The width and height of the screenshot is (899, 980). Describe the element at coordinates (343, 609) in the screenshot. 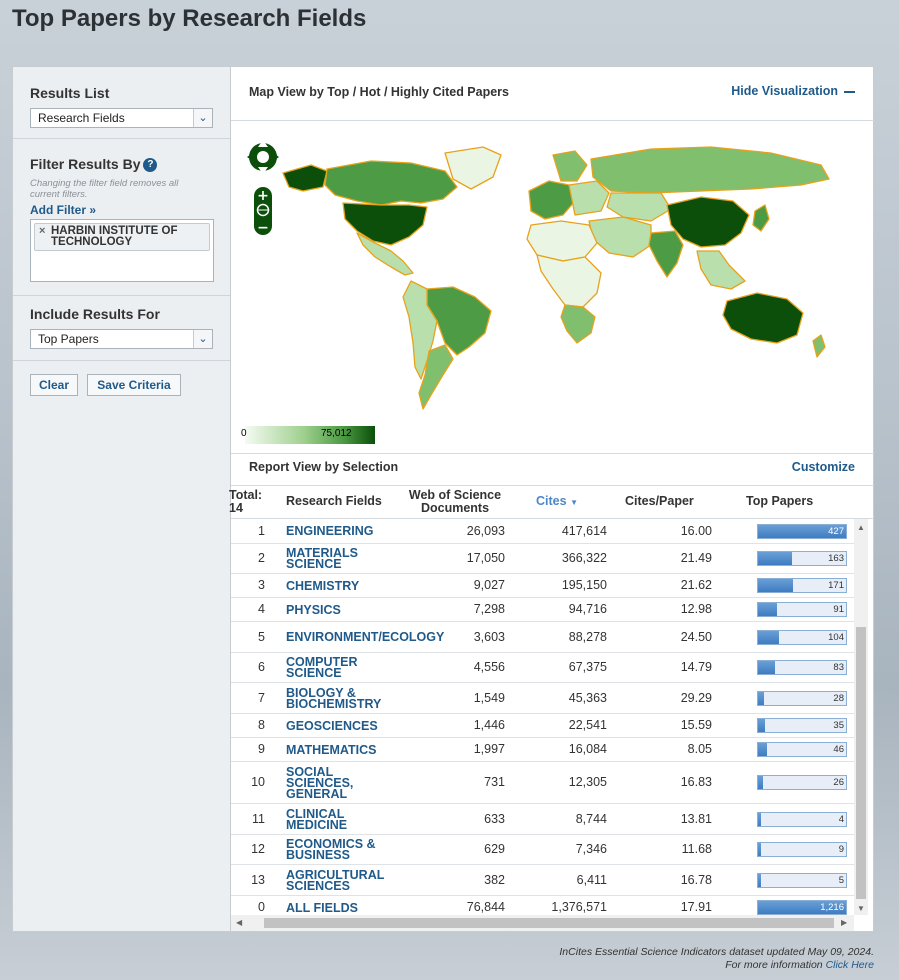

I see `row-field-link: PHYSICS` at that location.